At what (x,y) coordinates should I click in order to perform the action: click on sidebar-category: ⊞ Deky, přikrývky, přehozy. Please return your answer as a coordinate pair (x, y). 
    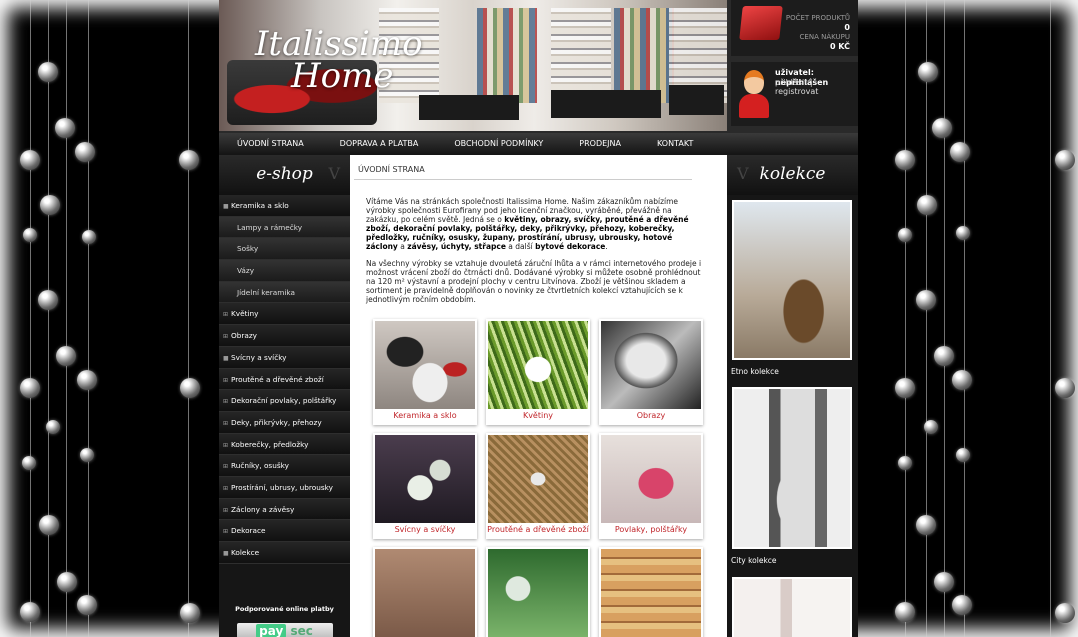
    Looking at the image, I should click on (284, 422).